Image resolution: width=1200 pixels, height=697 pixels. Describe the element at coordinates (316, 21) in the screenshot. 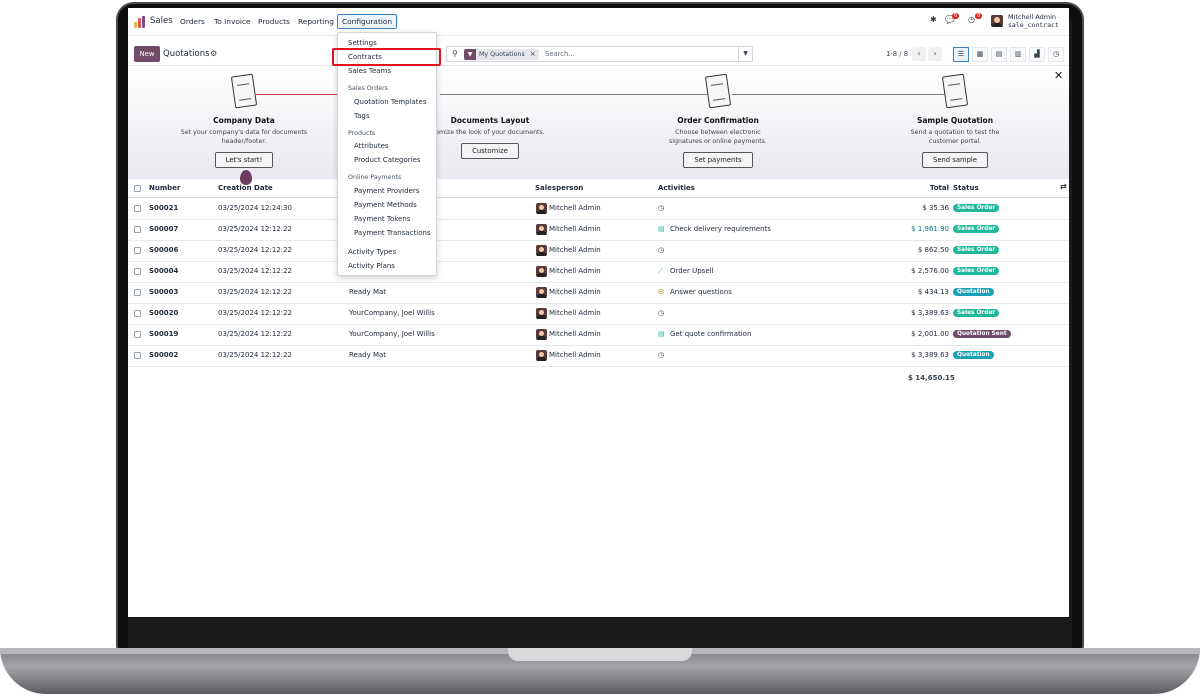

I see `menu-reporting: Reporting` at that location.